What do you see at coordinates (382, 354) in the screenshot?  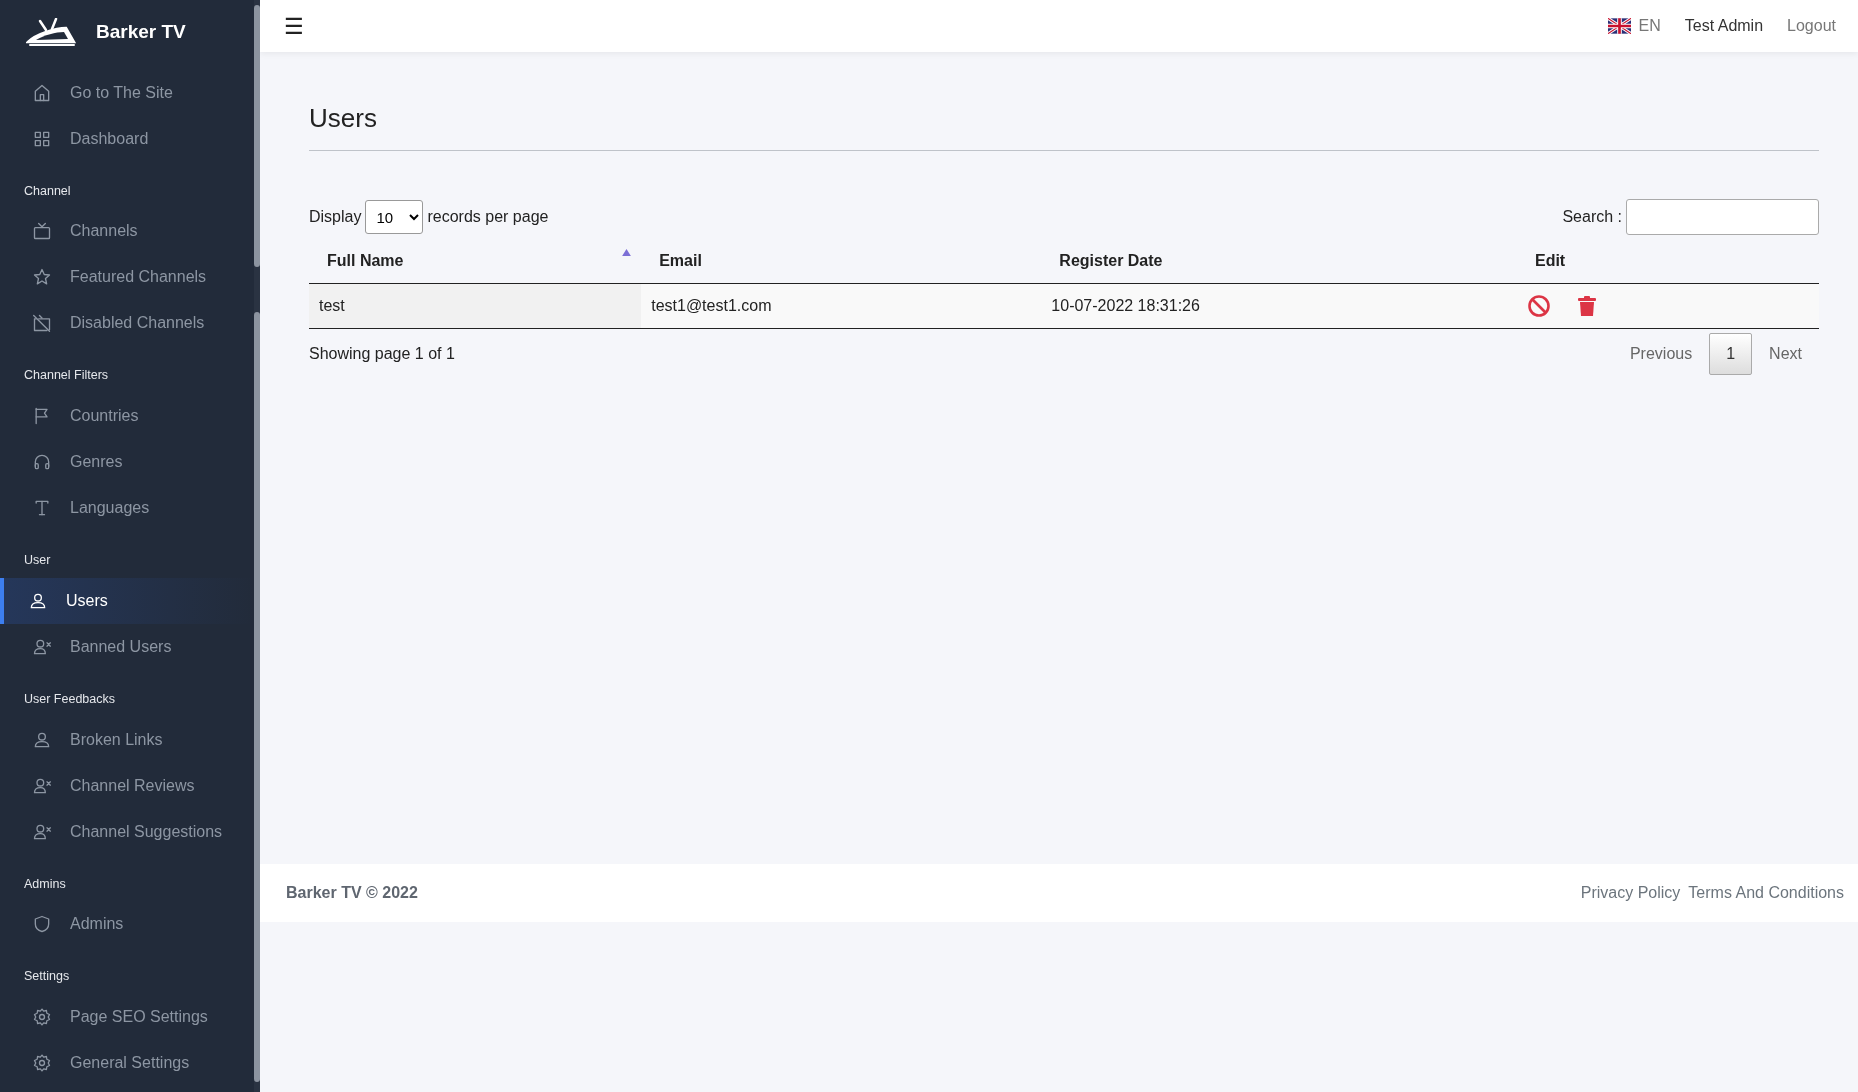 I see `table-info: Showing page 1 of 1` at bounding box center [382, 354].